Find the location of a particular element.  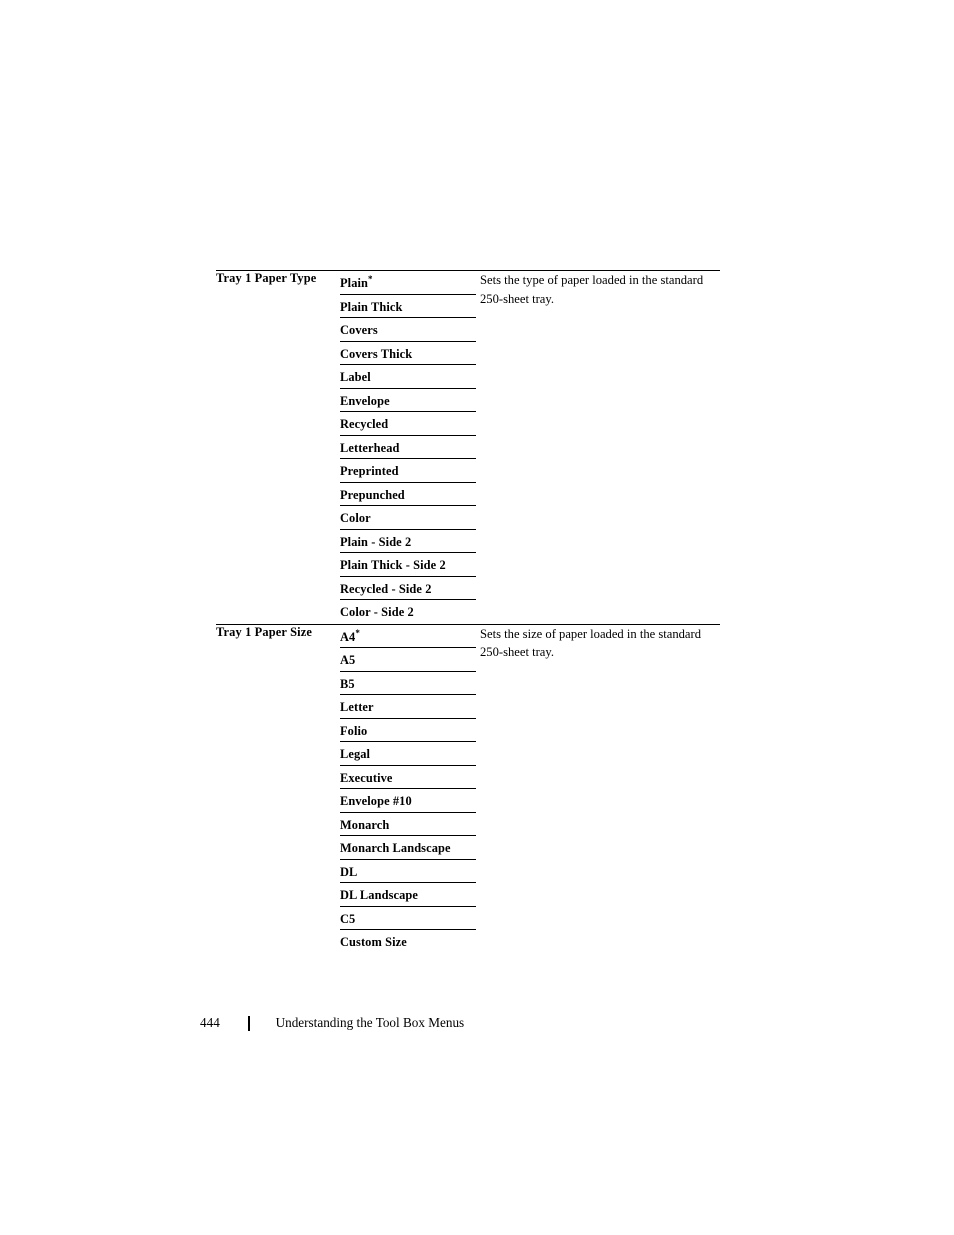

setting-option-label: A4 is located at coordinates (348, 636).